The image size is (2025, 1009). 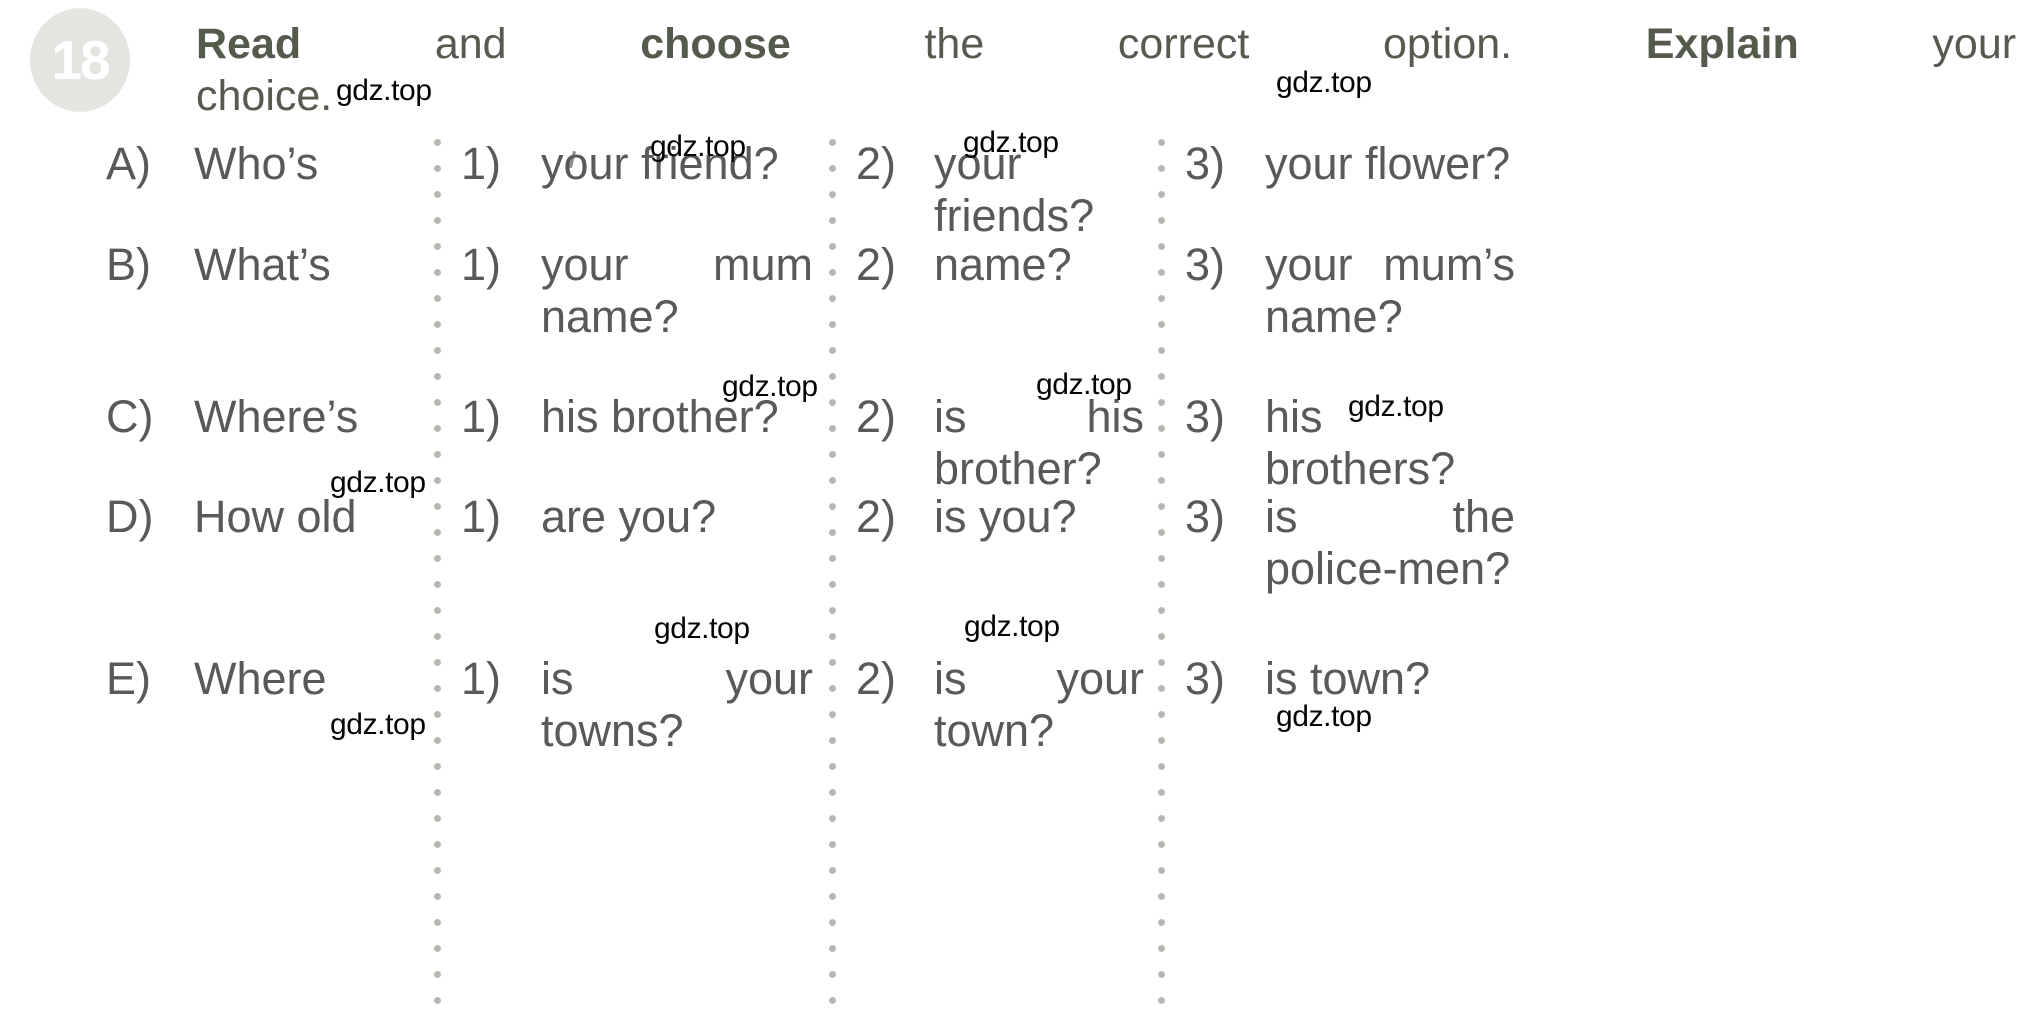 What do you see at coordinates (128, 264) in the screenshot?
I see `row-letter-b: B)` at bounding box center [128, 264].